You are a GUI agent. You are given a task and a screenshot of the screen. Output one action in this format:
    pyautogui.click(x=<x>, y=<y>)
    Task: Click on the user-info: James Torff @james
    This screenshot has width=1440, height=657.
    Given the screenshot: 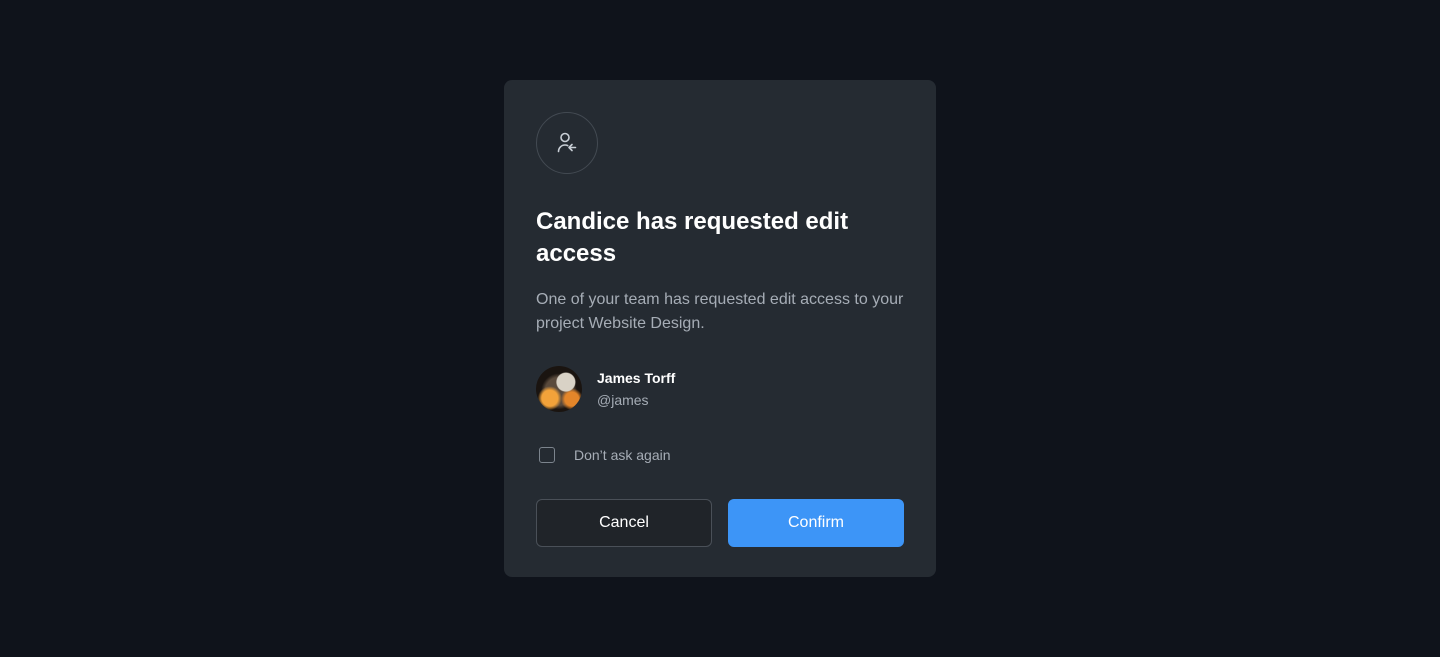 What is the action you would take?
    pyautogui.click(x=636, y=389)
    